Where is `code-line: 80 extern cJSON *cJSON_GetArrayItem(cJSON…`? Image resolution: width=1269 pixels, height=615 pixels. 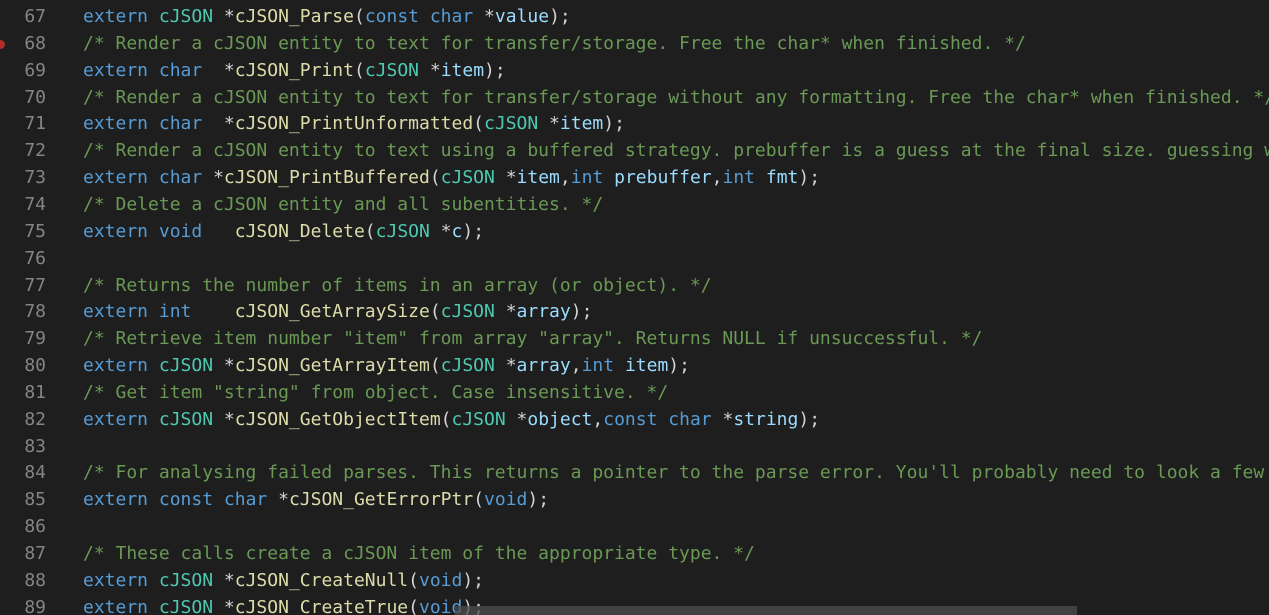
code-line: 80 extern cJSON *cJSON_GetArrayItem(cJSON… is located at coordinates (634, 366).